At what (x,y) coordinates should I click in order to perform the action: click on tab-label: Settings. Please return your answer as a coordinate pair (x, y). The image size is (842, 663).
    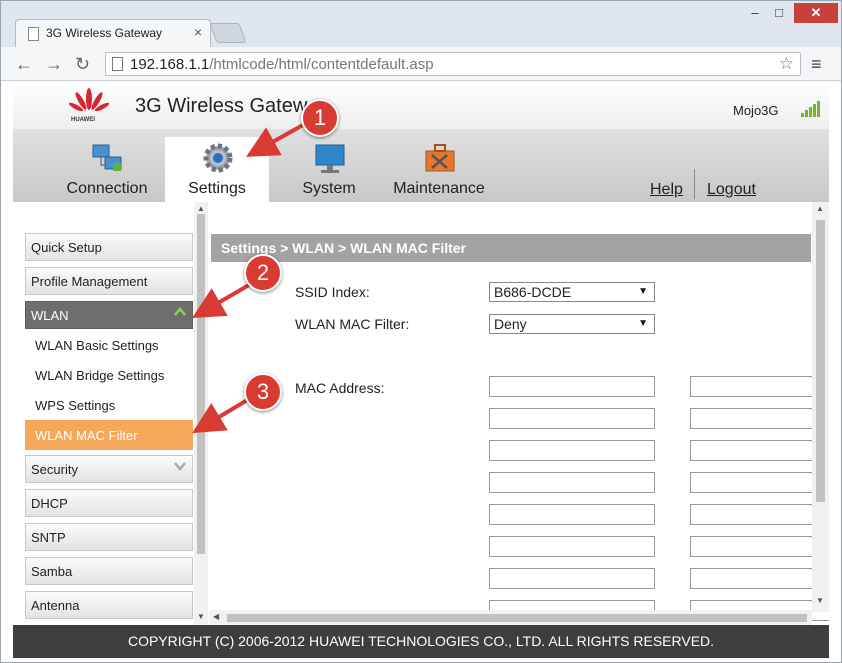
    Looking at the image, I should click on (217, 188).